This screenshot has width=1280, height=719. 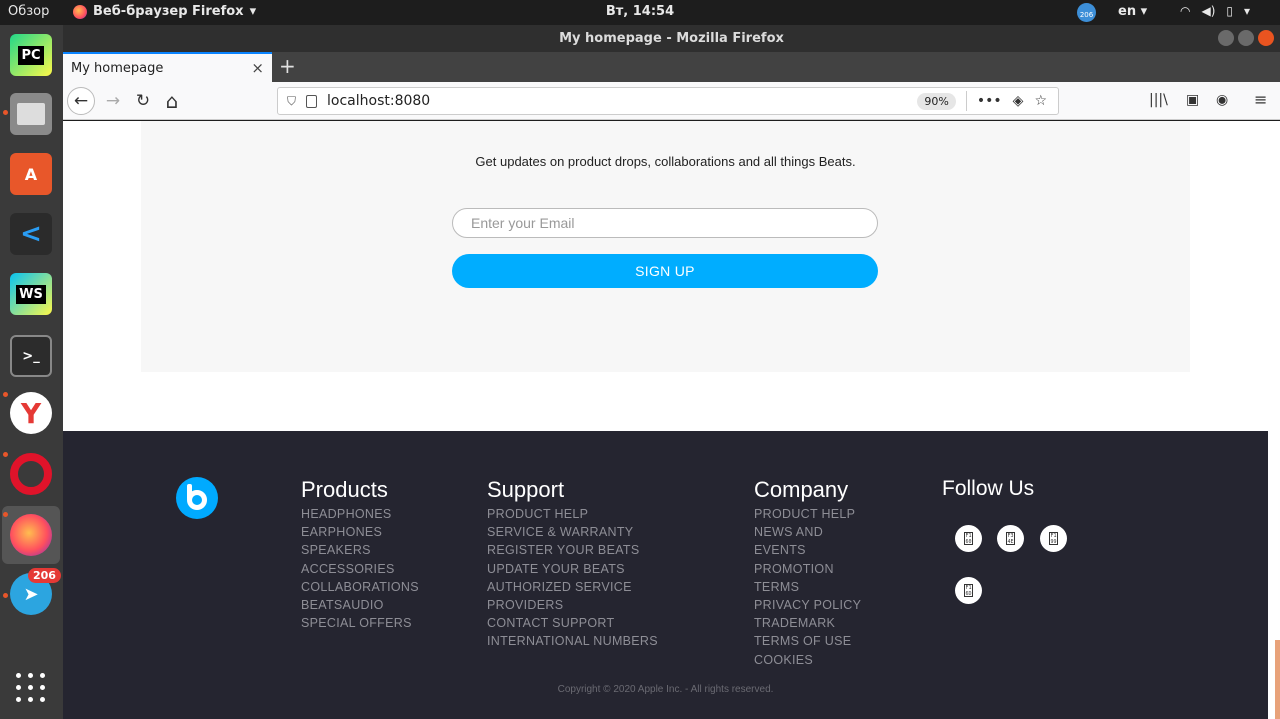 I want to click on home-button: ⌂, so click(x=172, y=101).